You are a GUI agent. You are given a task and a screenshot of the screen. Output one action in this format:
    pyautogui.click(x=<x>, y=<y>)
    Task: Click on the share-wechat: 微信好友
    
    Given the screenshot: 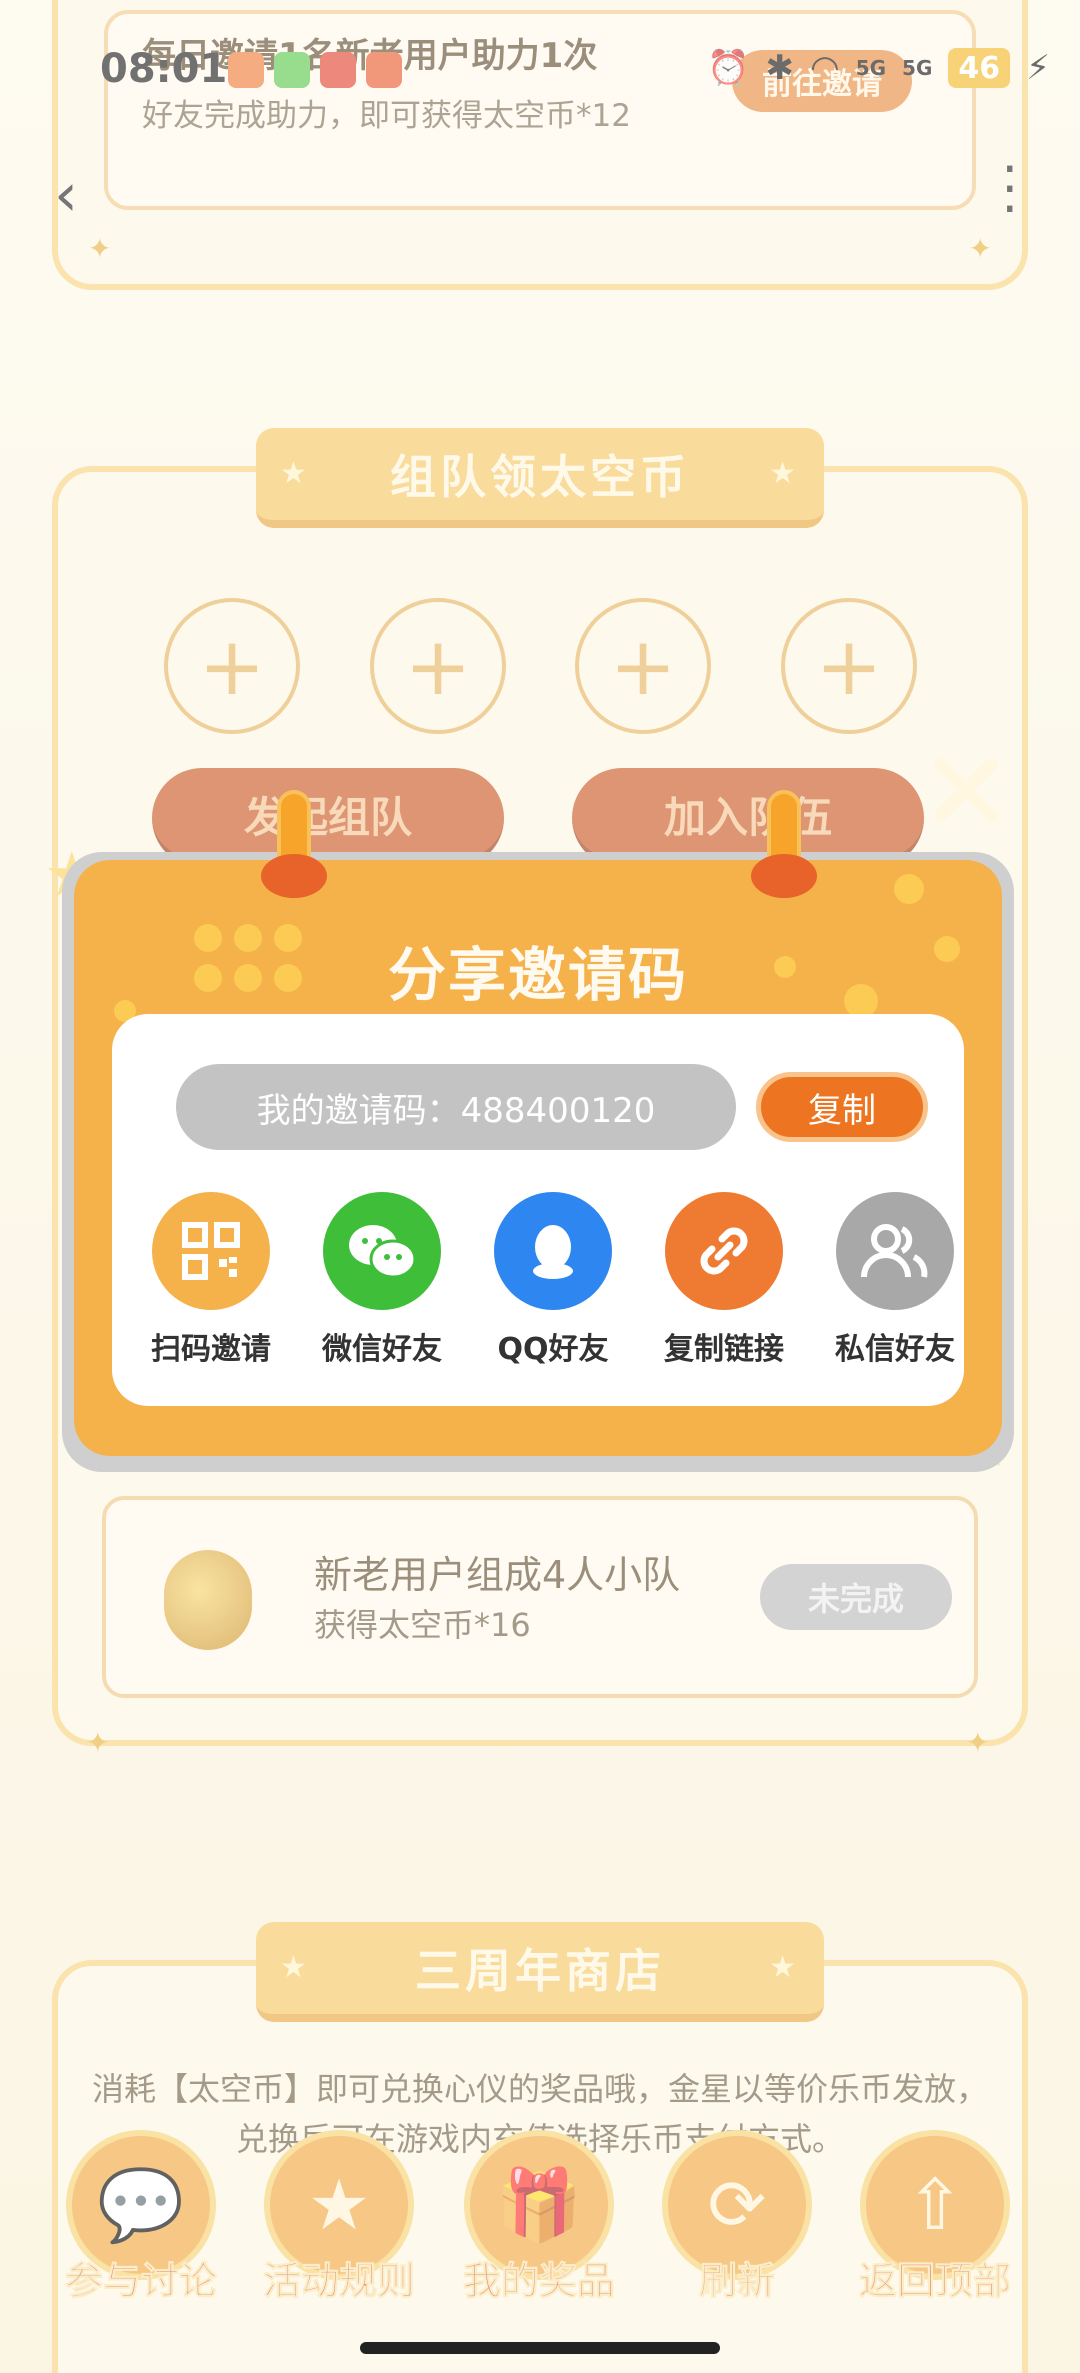 What is the action you would take?
    pyautogui.click(x=382, y=1280)
    